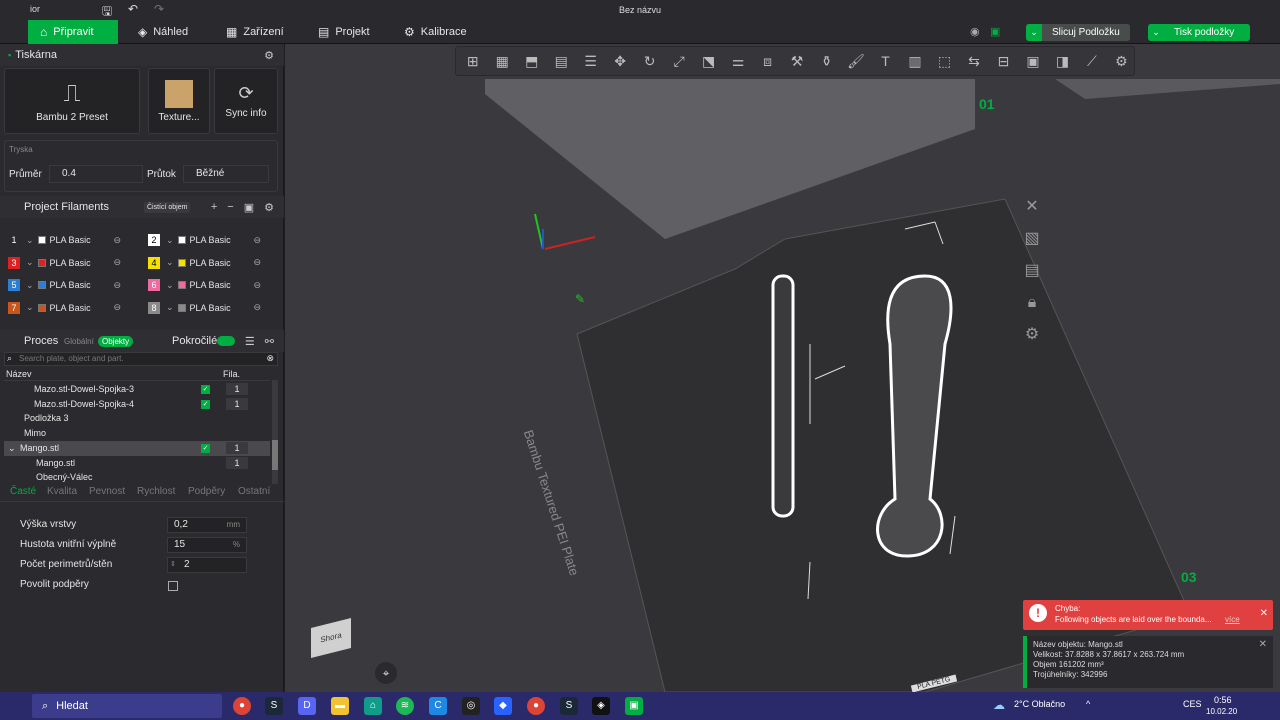  I want to click on infill-input: 15%, so click(207, 545).